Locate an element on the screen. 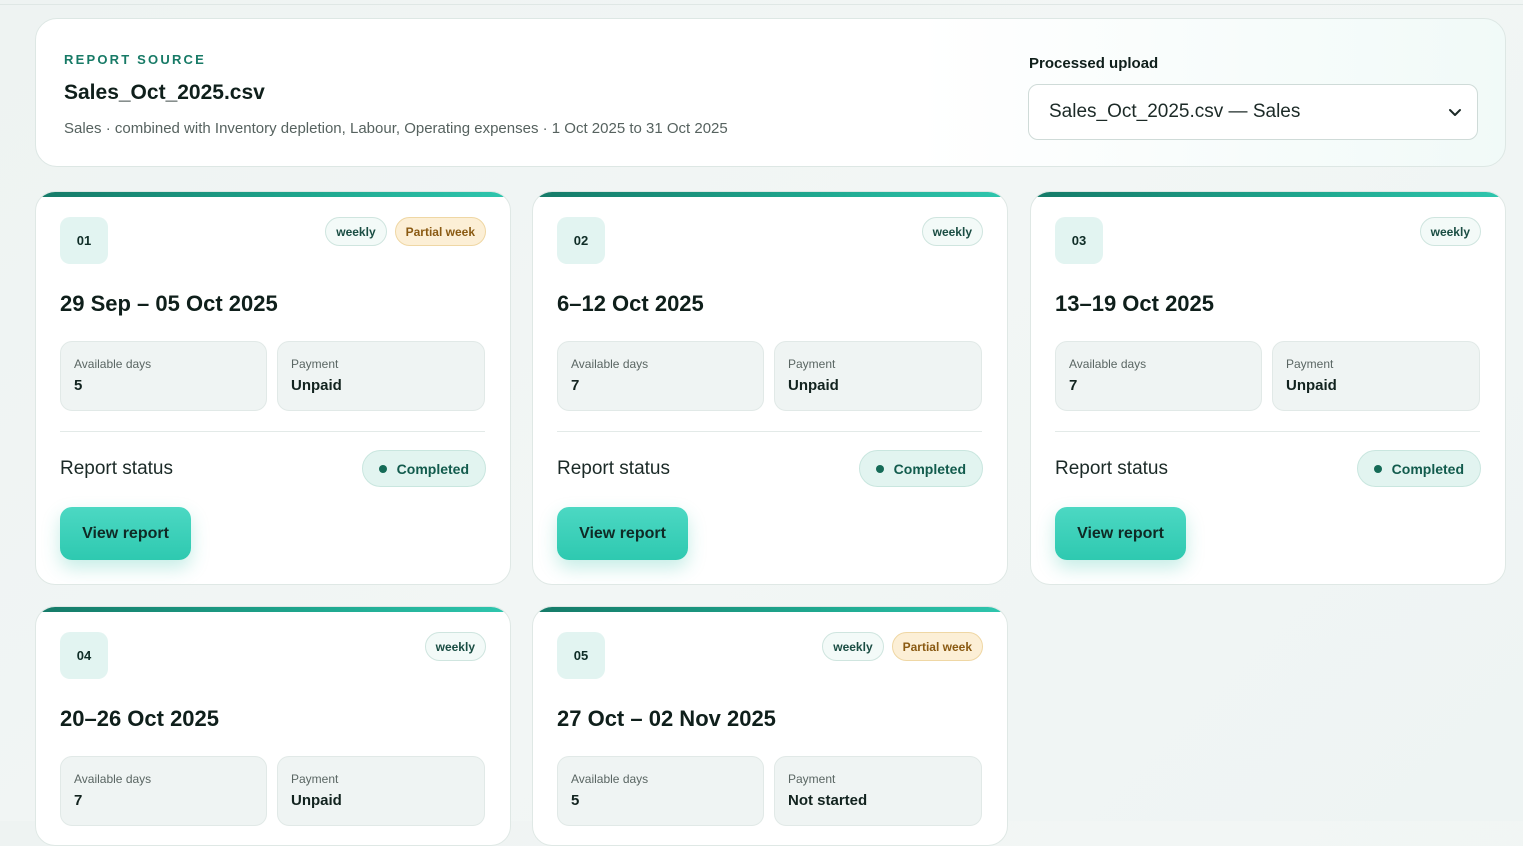 This screenshot has height=846, width=1523. week-range: 20–26 Oct 2025 is located at coordinates (140, 718).